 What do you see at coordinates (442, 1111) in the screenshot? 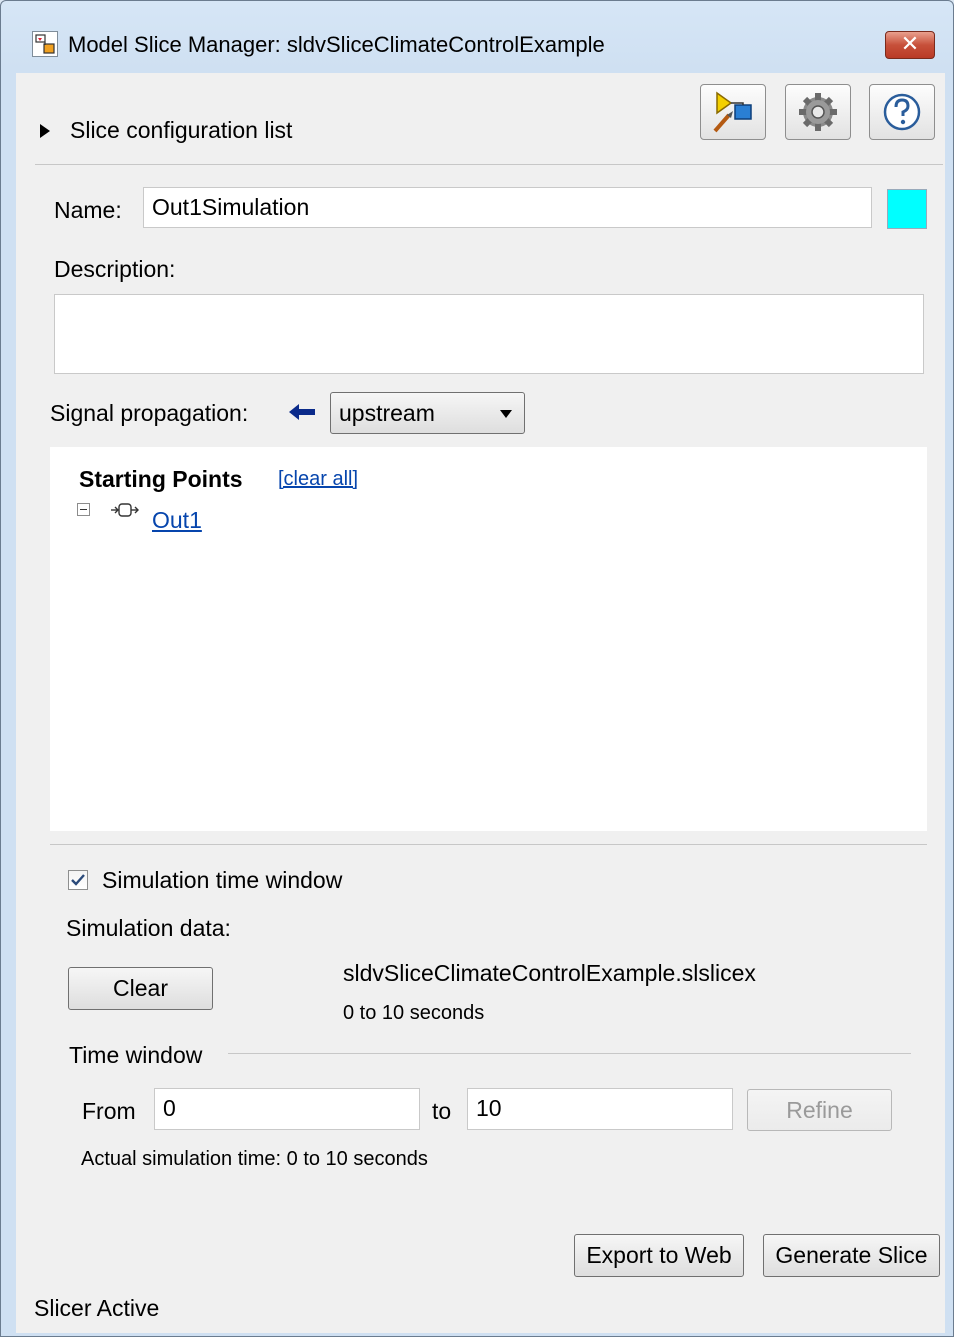
I see `to-label: to` at bounding box center [442, 1111].